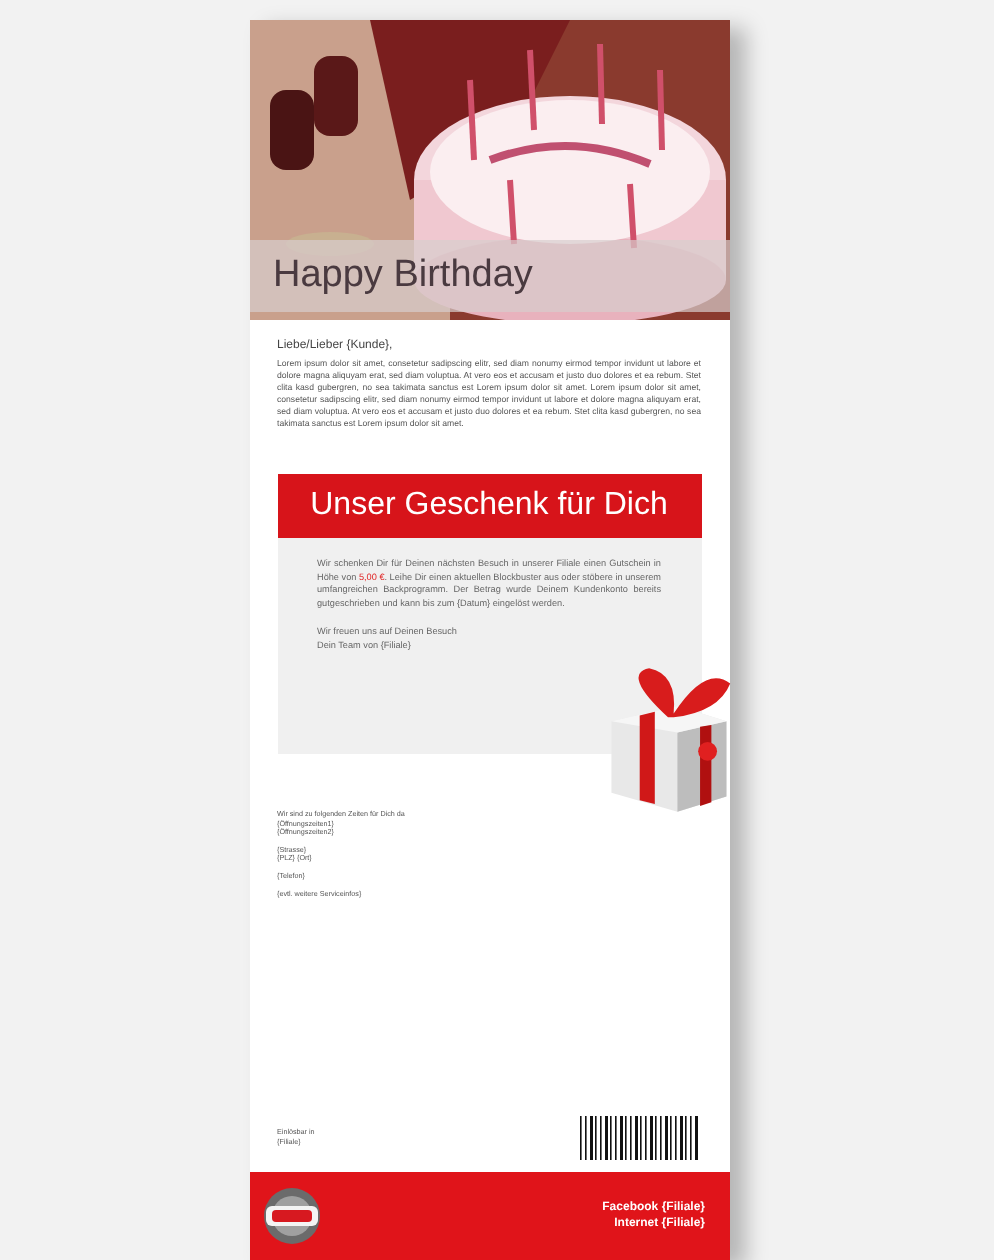  I want to click on logo-icon, so click(291, 1216).